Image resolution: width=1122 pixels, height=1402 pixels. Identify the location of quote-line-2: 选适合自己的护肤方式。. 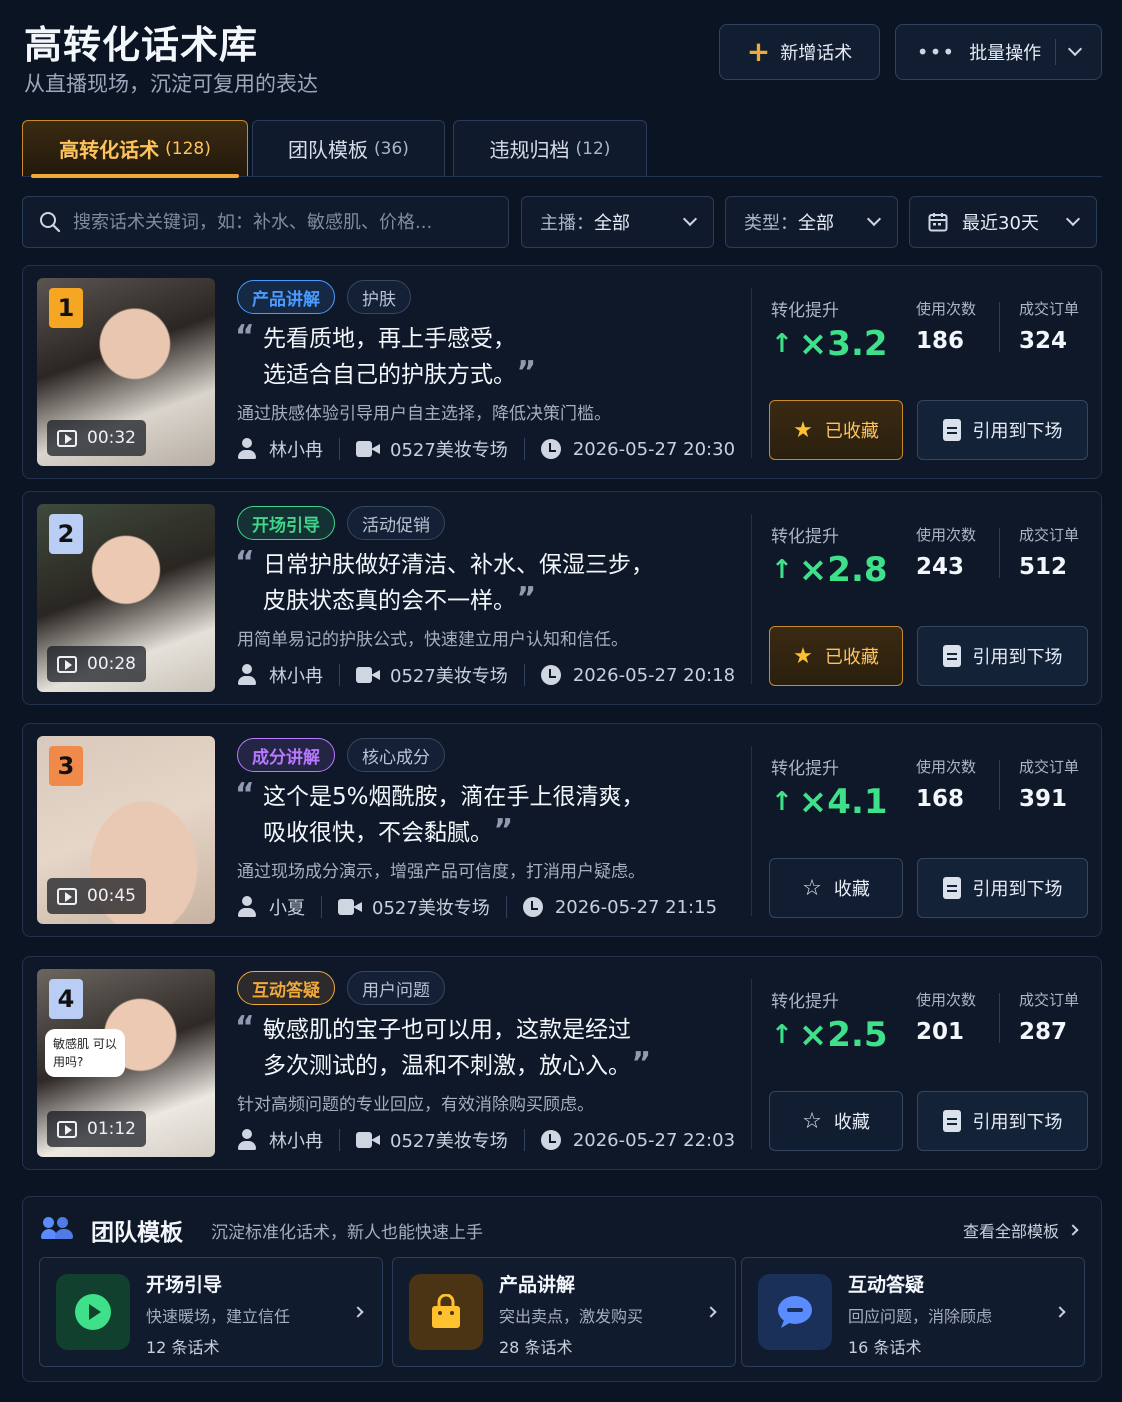
(384, 375).